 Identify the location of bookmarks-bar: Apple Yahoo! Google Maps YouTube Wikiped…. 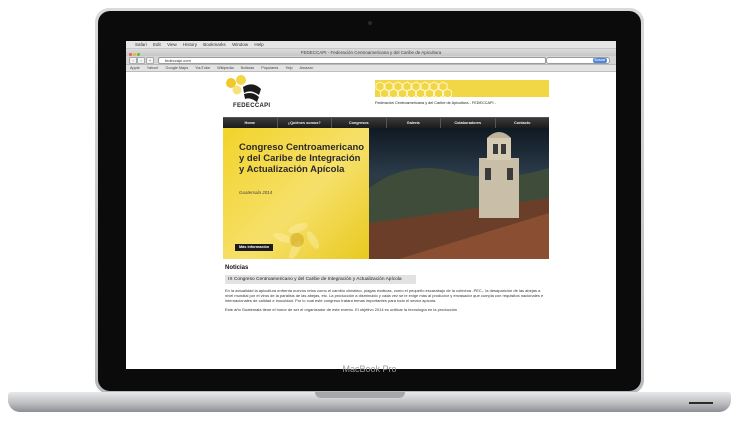
(371, 68).